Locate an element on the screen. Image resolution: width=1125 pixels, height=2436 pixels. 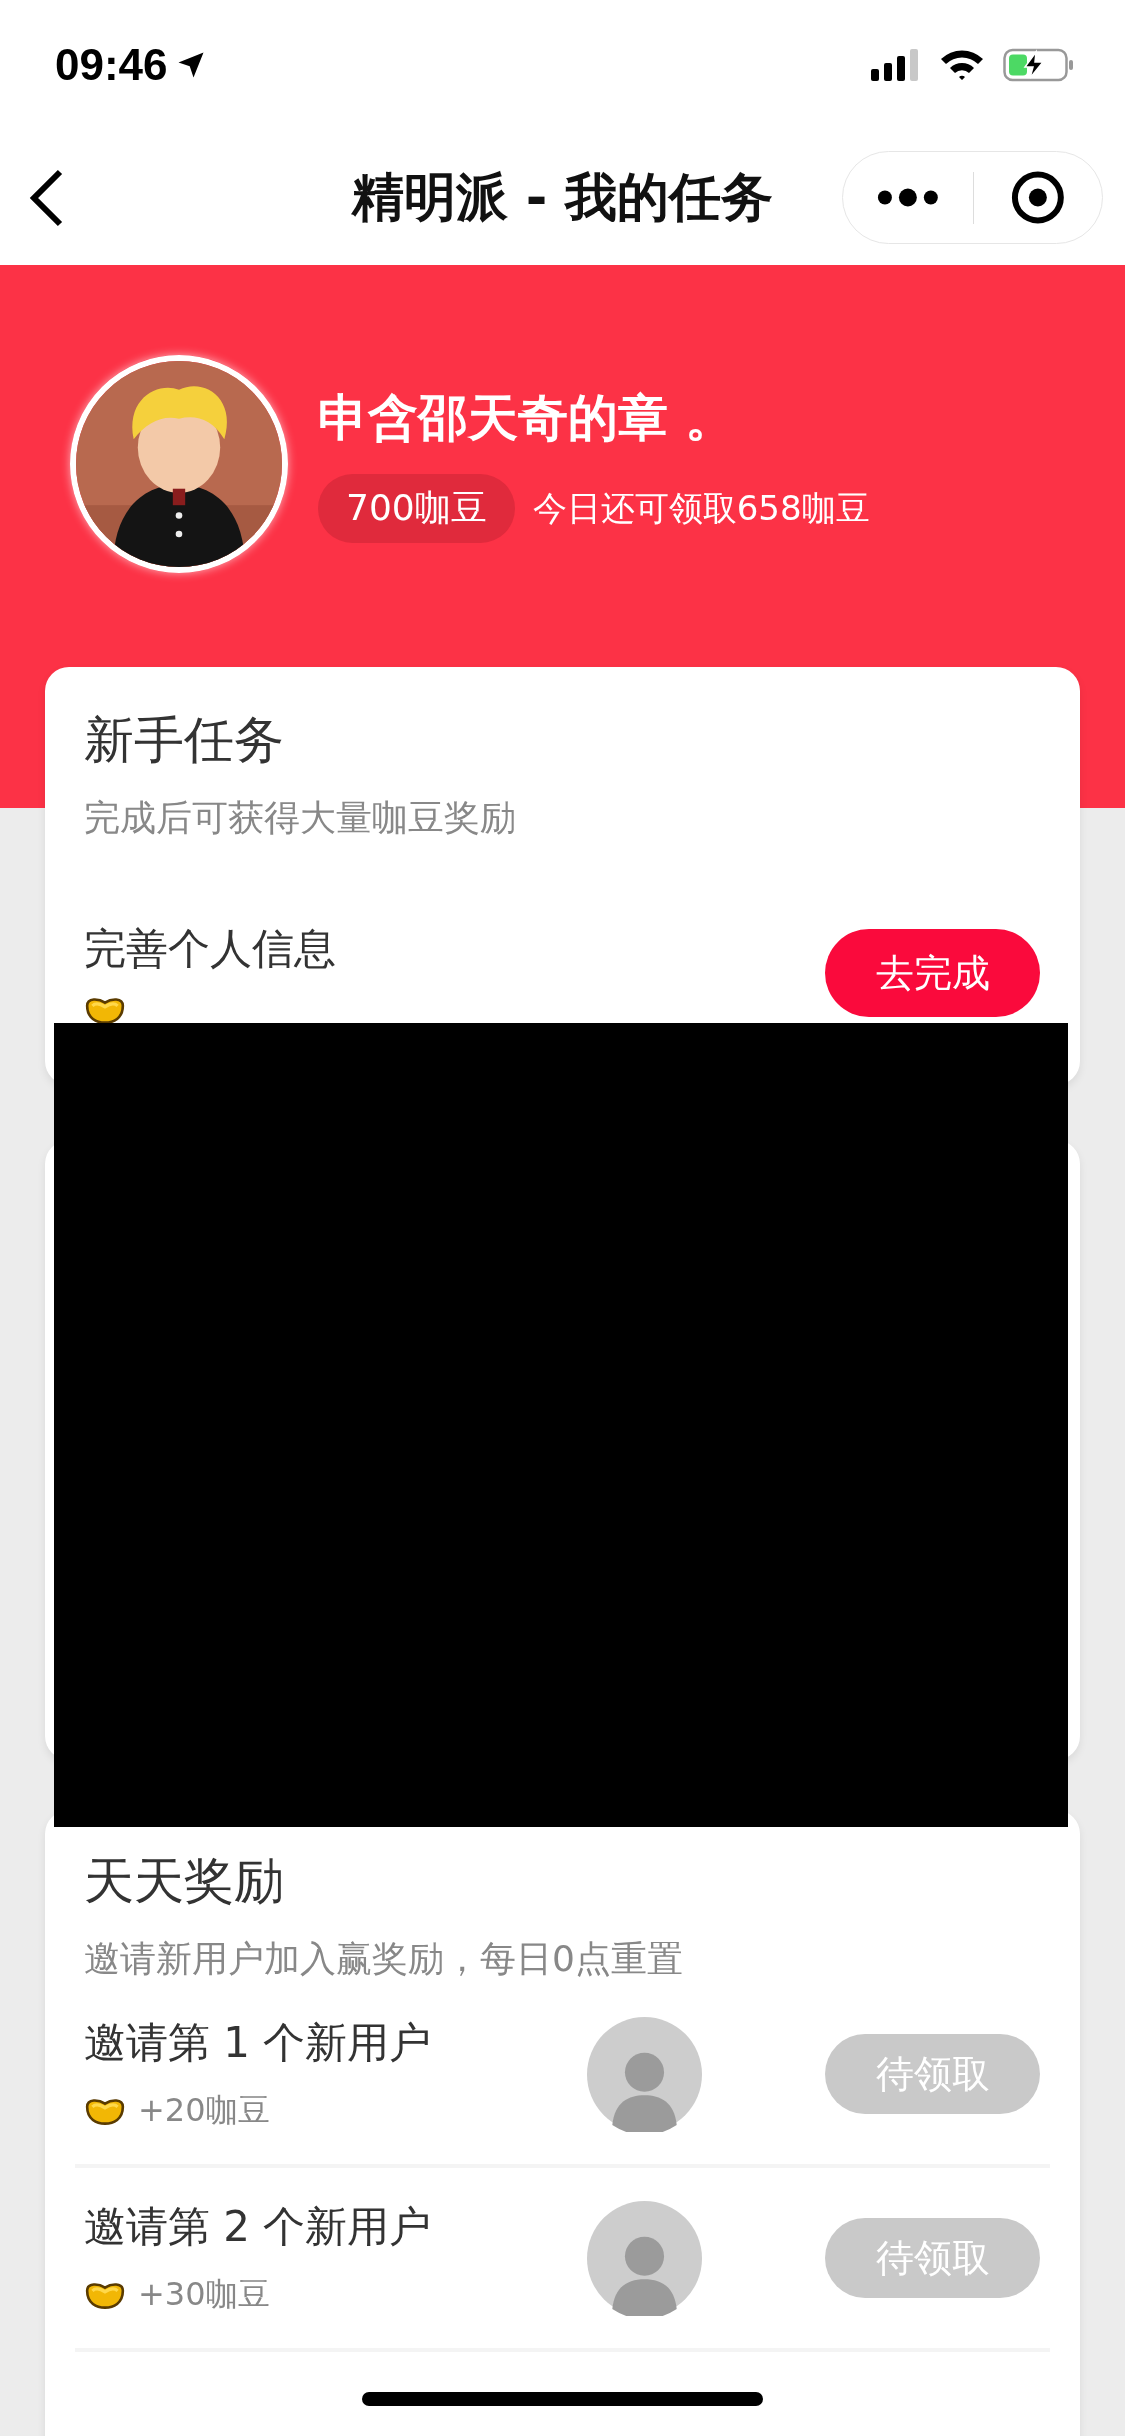
task-button: 去完成 is located at coordinates (932, 973).